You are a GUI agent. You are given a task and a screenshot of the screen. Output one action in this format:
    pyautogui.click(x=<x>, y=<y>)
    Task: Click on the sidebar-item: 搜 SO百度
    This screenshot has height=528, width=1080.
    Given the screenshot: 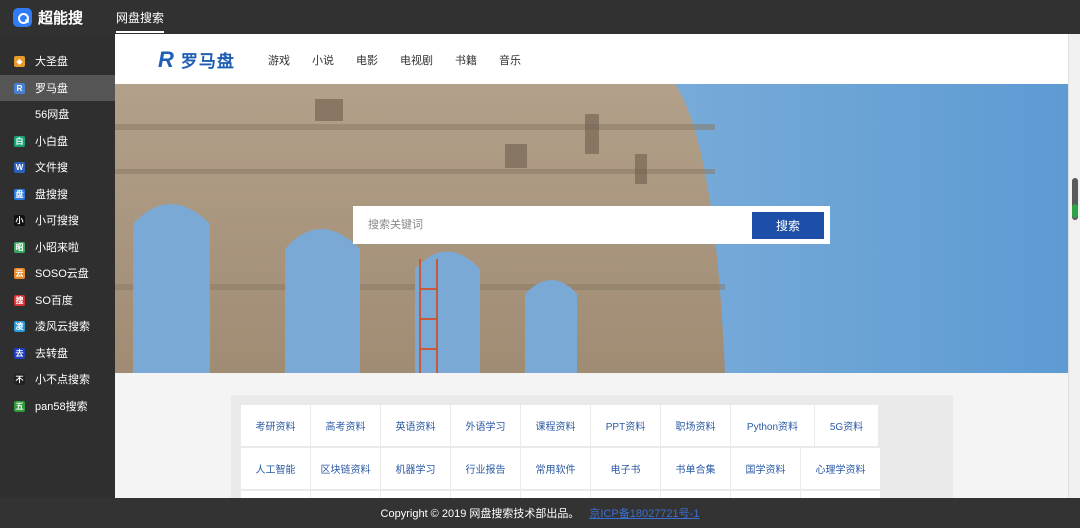 What is the action you would take?
    pyautogui.click(x=57, y=300)
    